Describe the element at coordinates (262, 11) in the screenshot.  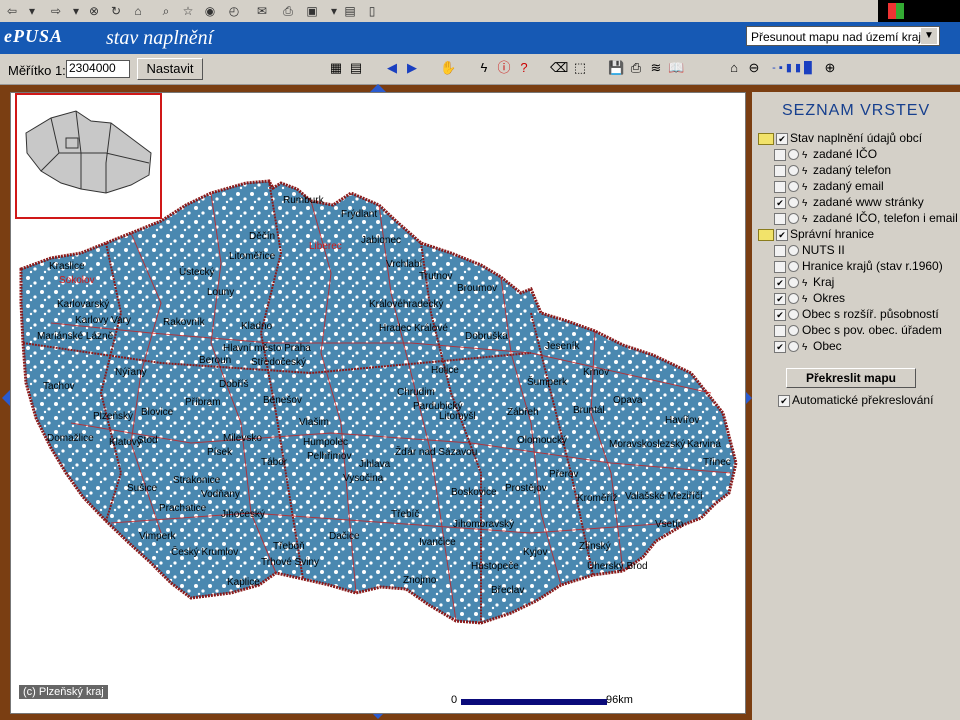
I see `mail-icon: ✉` at that location.